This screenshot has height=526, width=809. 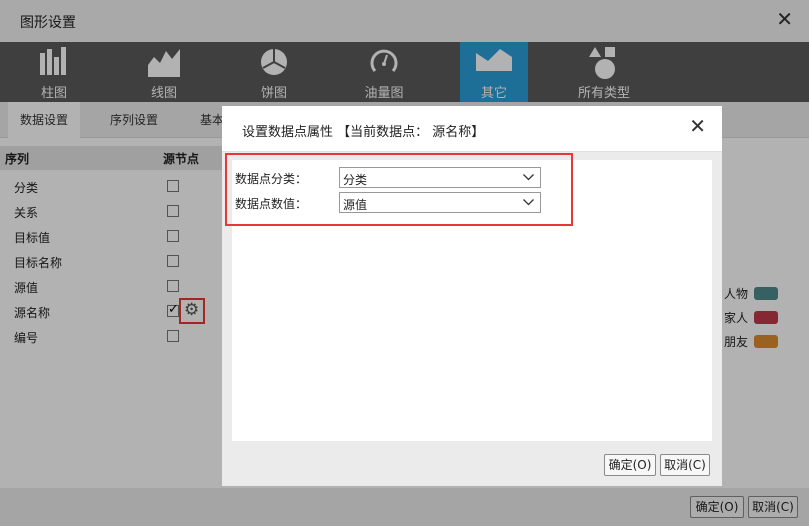 What do you see at coordinates (685, 465) in the screenshot?
I see `dialog-cancel-button: 取消(C)` at bounding box center [685, 465].